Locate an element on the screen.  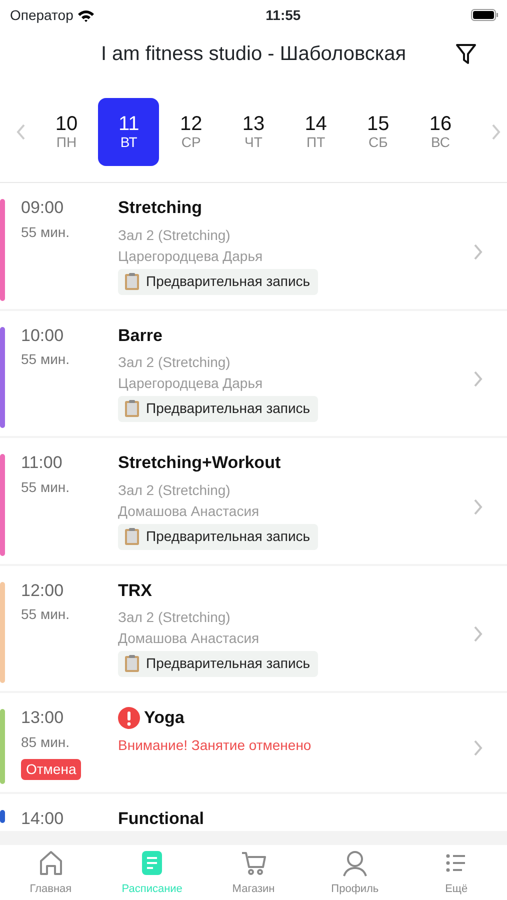
day-tab: 16 ВС is located at coordinates (440, 132).